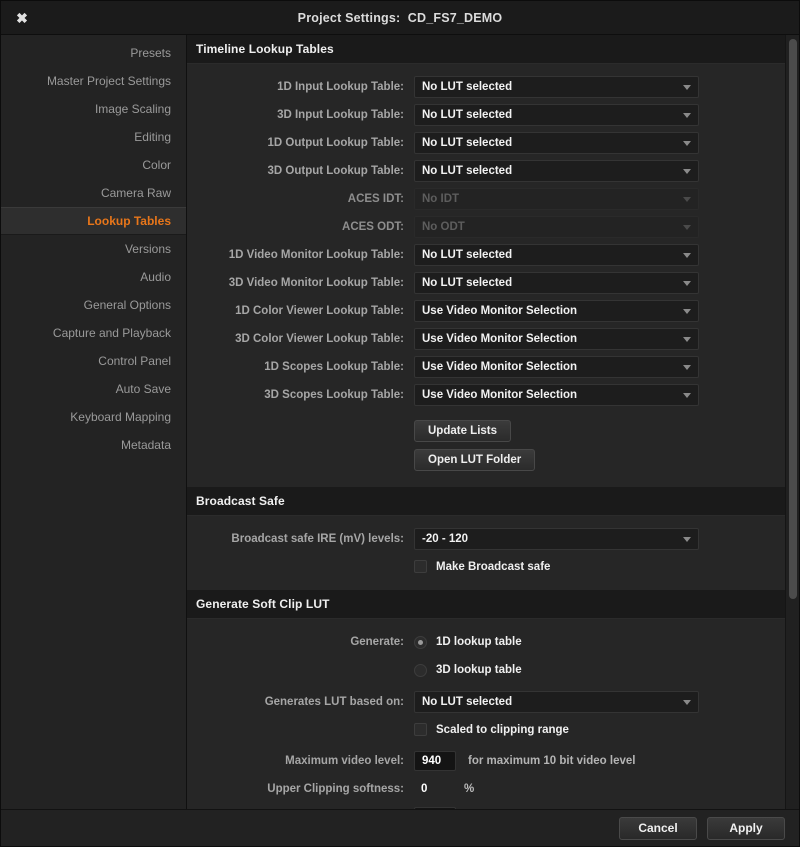 The height and width of the screenshot is (847, 800). Describe the element at coordinates (552, 761) in the screenshot. I see `maximum-video-level-hint: for maximum 10 bit video level` at that location.